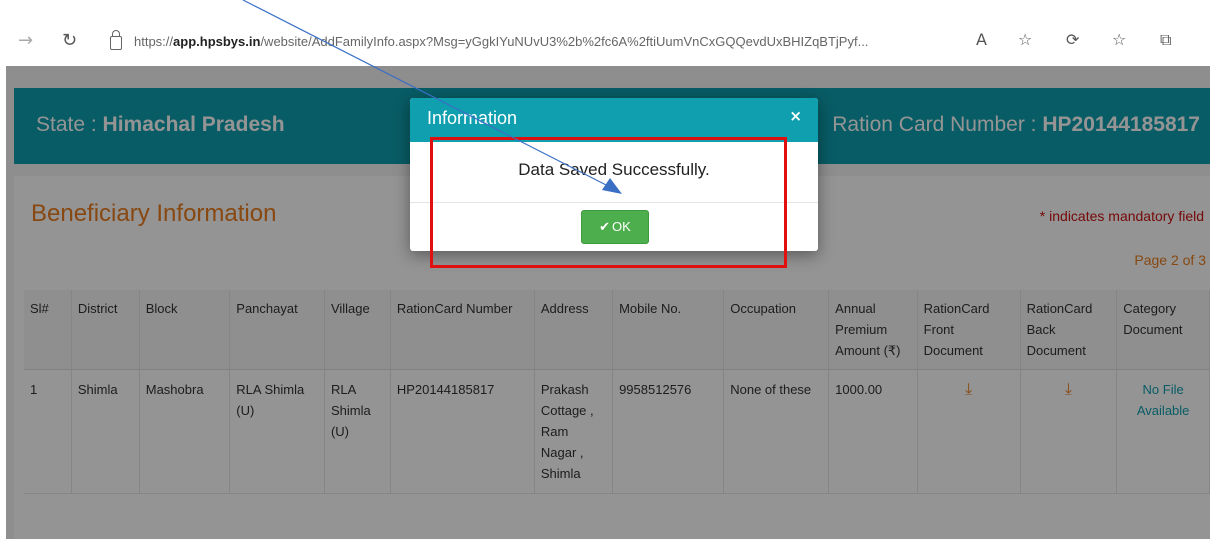 Image resolution: width=1210 pixels, height=539 pixels. I want to click on arrow-line, so click(427, 94).